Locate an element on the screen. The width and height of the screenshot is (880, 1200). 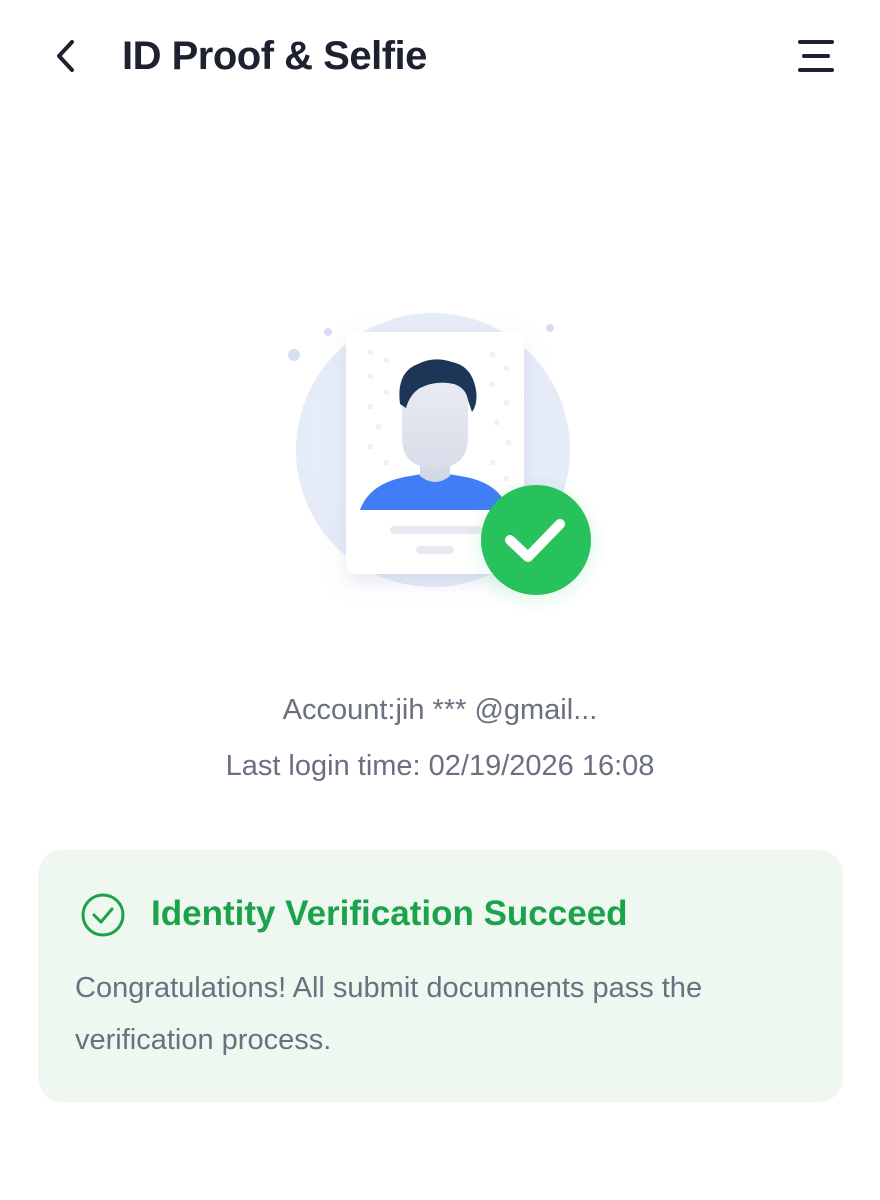
back-button is located at coordinates (66, 56).